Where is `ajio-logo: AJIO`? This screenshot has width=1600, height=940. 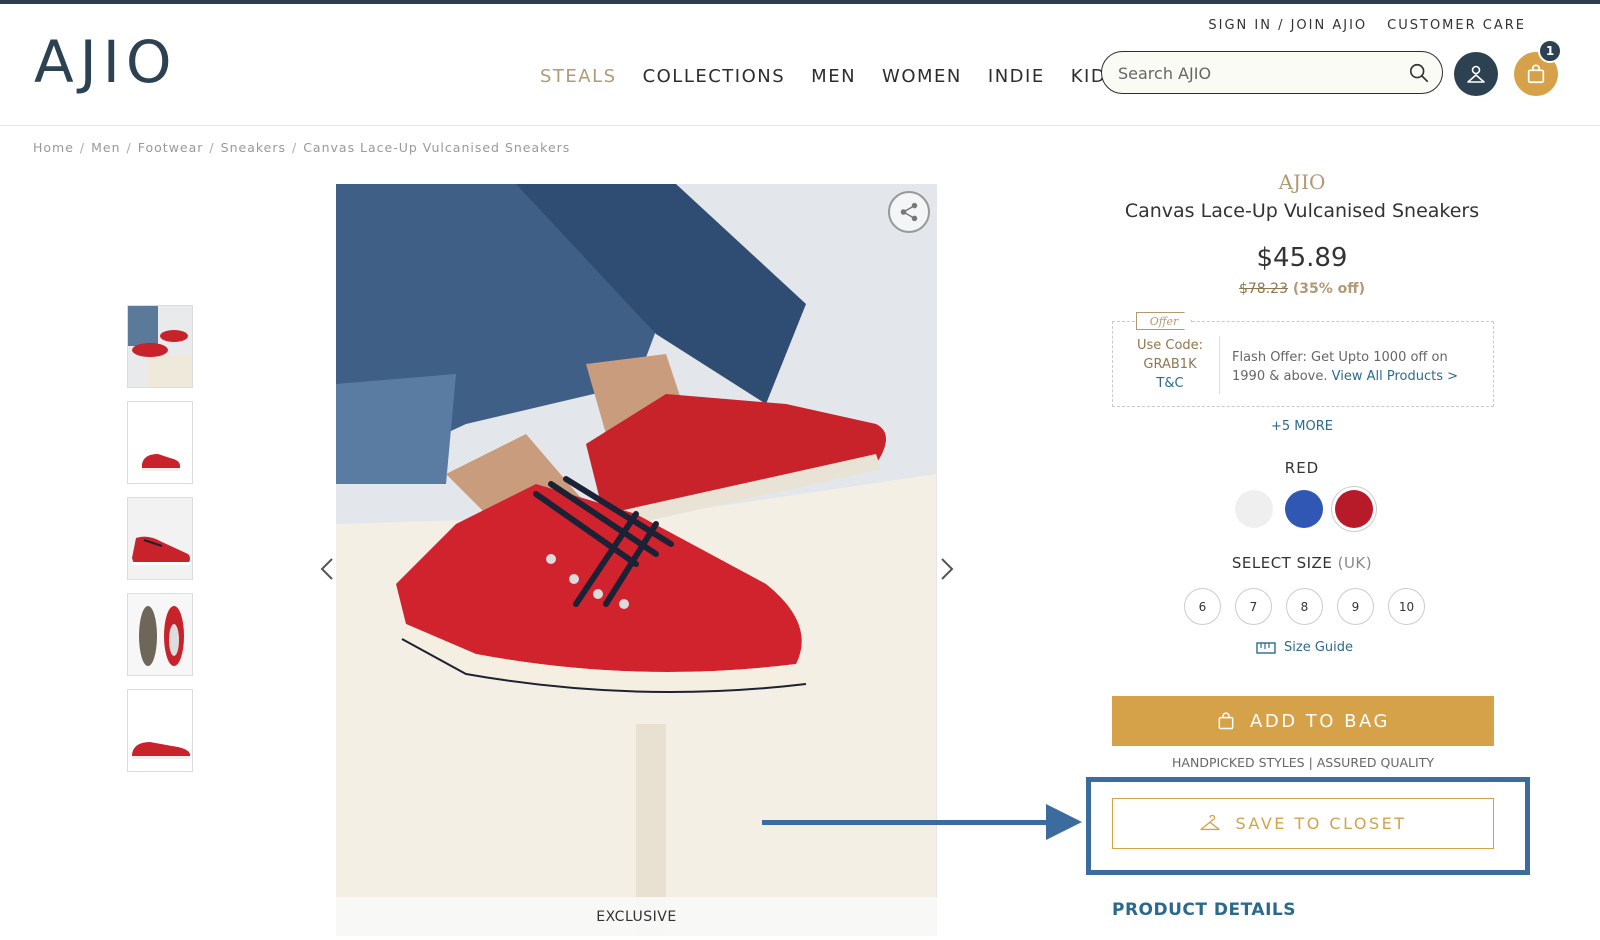 ajio-logo: AJIO is located at coordinates (106, 62).